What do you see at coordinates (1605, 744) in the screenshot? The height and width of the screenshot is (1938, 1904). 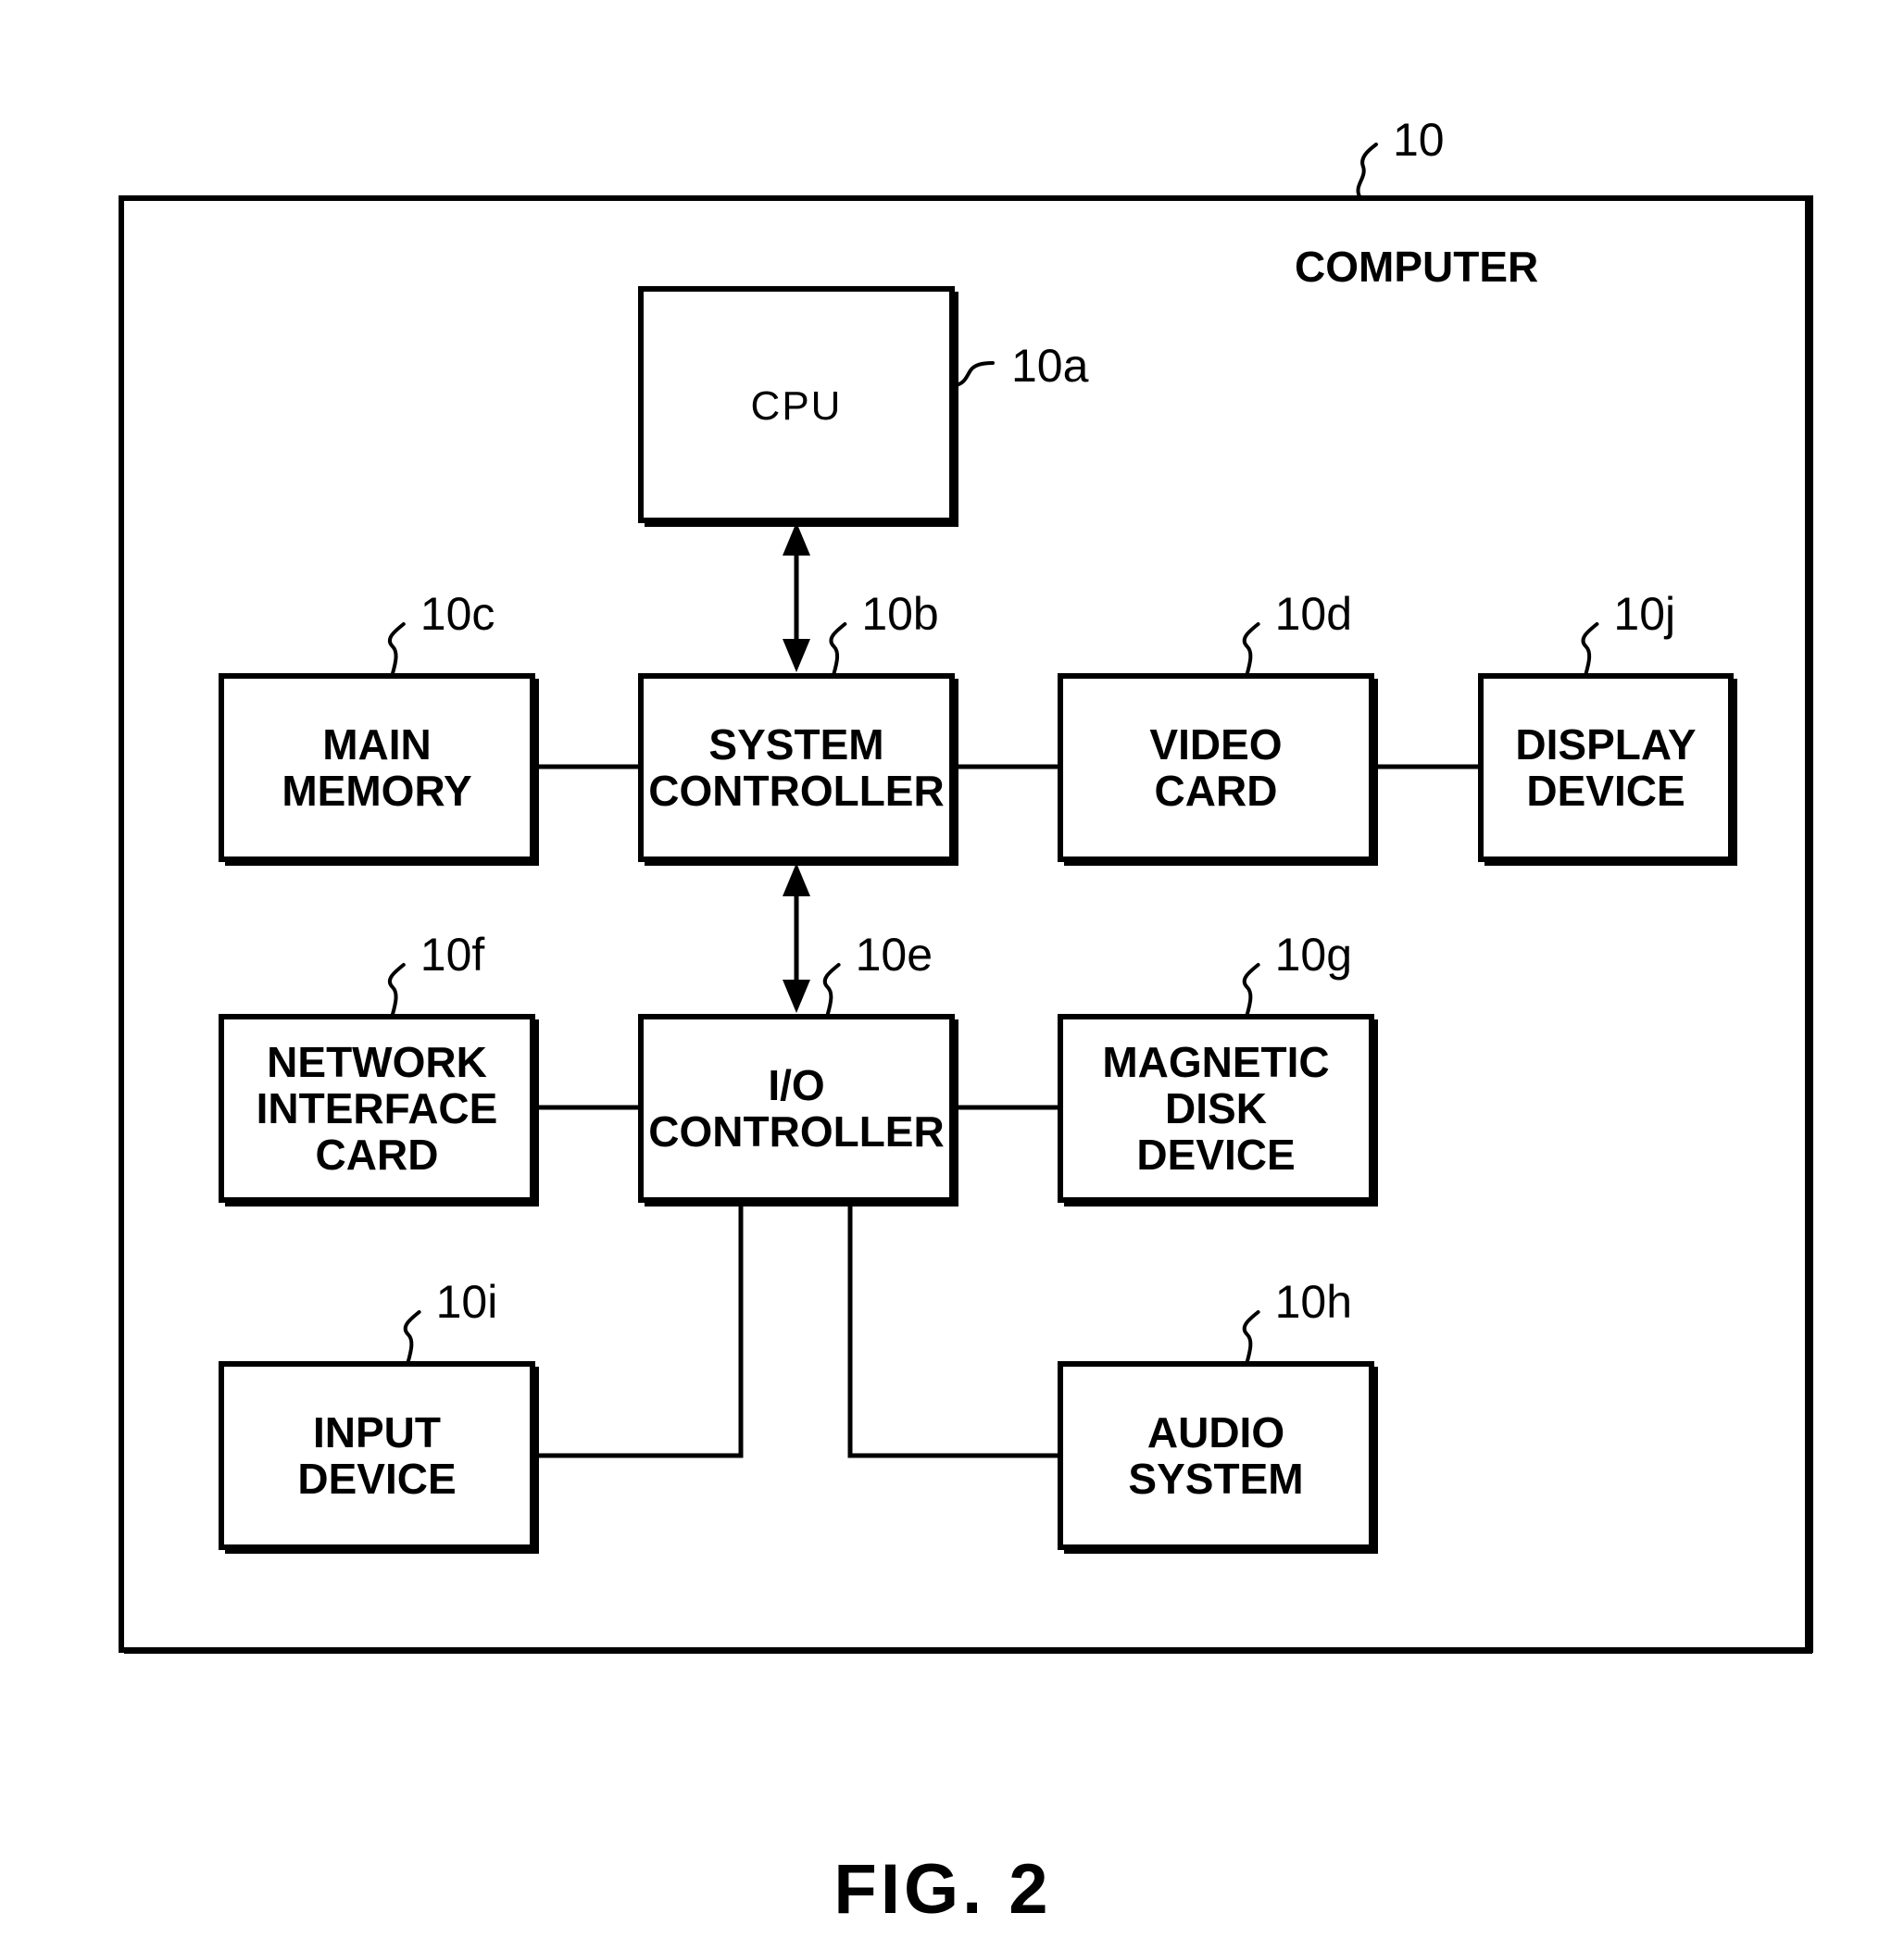 I see `display-device-label-line: DISPLAY` at bounding box center [1605, 744].